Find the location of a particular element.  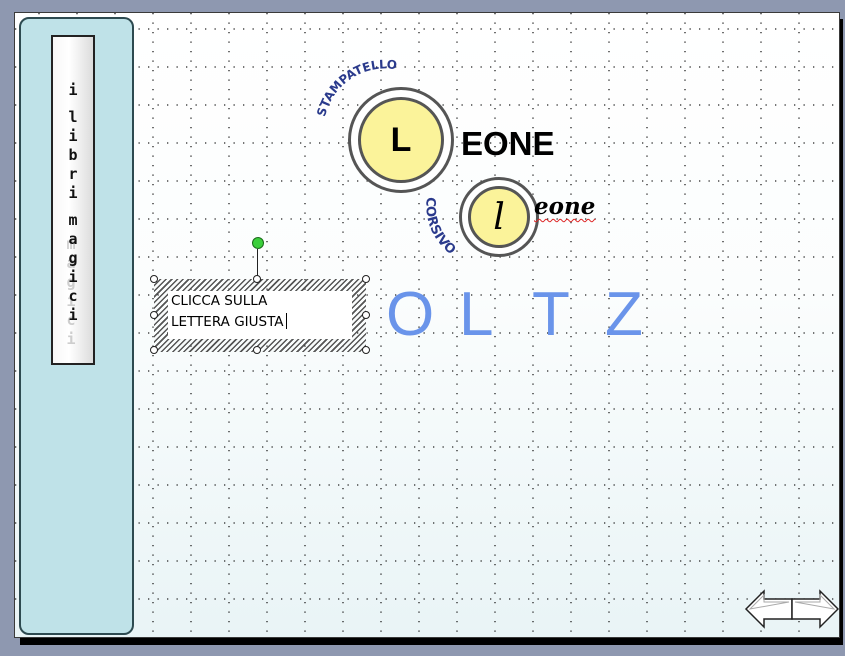

left-arrow-icon is located at coordinates (768, 609).